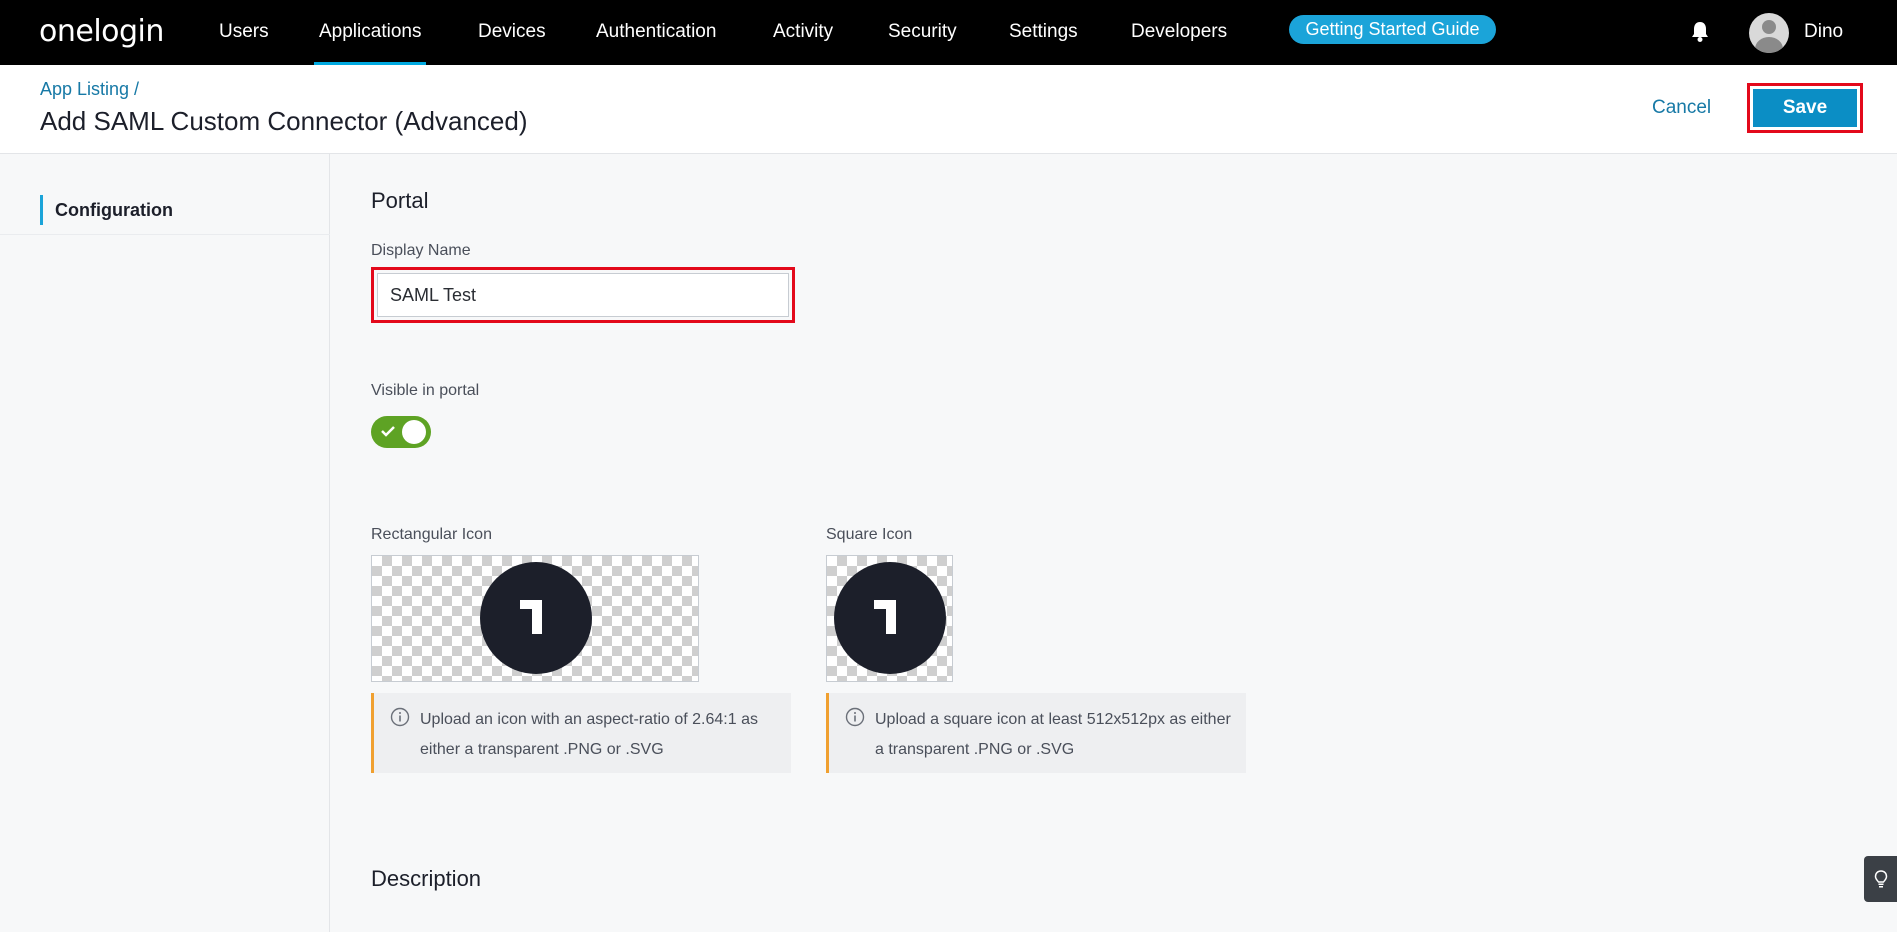  Describe the element at coordinates (1392, 29) in the screenshot. I see `getting-started-guide-button: Getting Started Guide` at that location.